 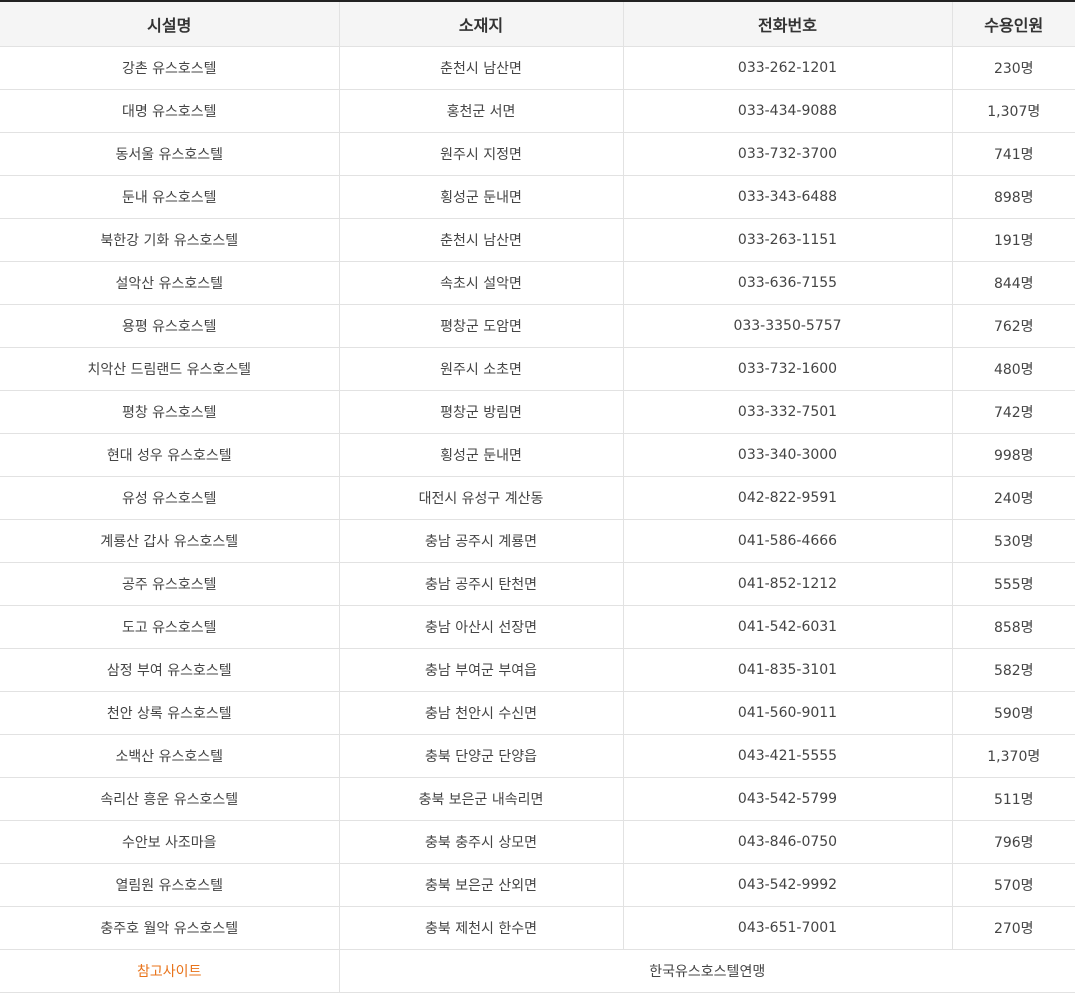 I want to click on facility-name-cell: 삼정 부여 유스호스텔, so click(x=169, y=670).